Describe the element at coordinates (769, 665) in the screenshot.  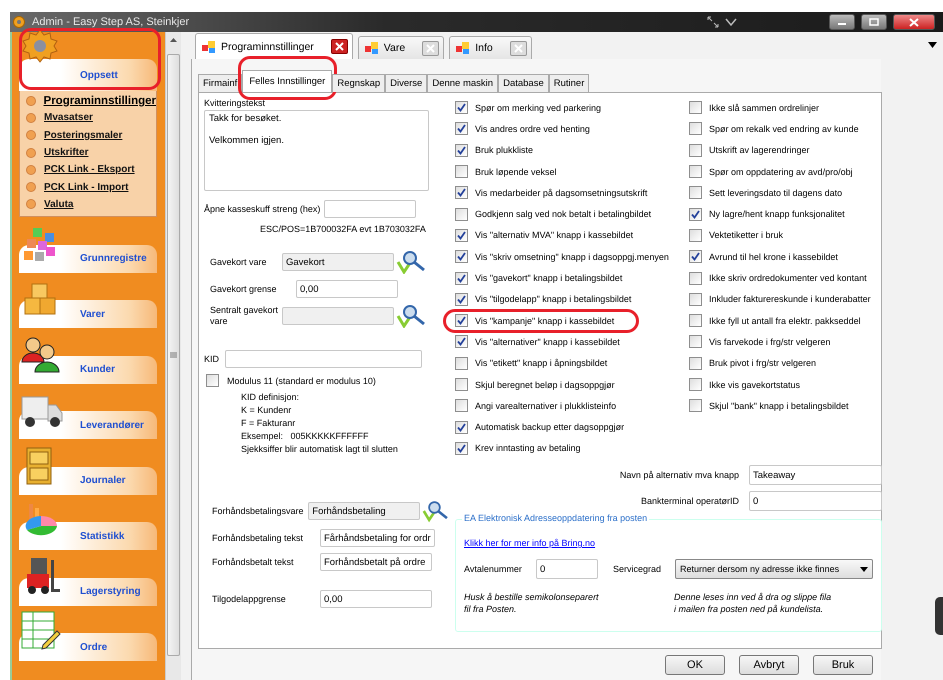
I see `dialog-button: Avbryt` at that location.